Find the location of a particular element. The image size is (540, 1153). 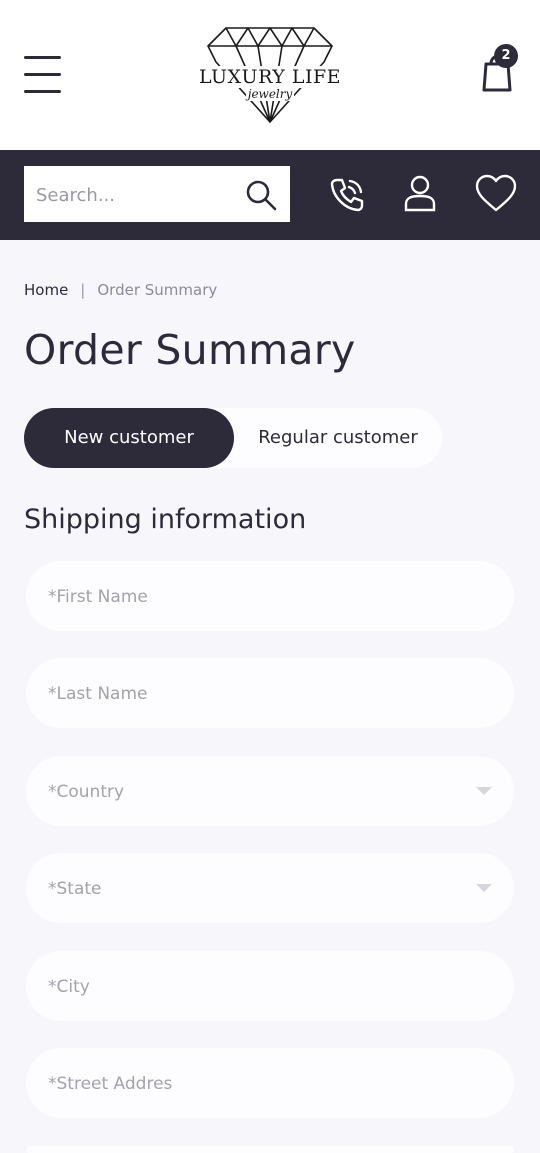

search-box is located at coordinates (157, 194).